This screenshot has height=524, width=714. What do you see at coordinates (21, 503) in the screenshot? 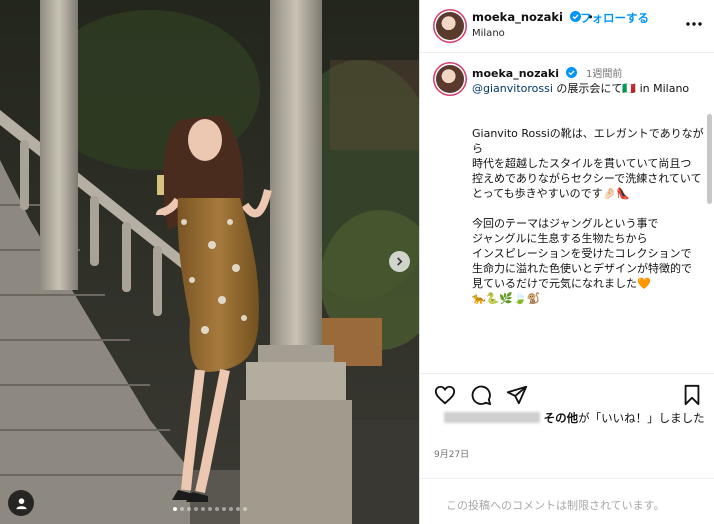
I see `user-tag-button` at bounding box center [21, 503].